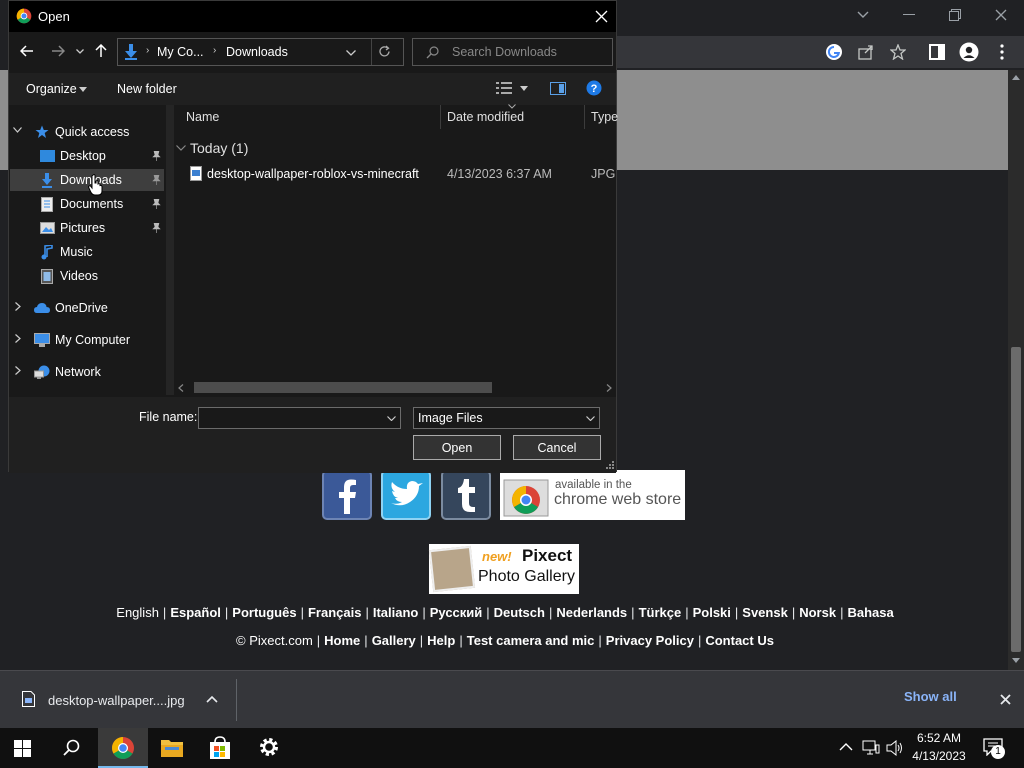  Describe the element at coordinates (895, 748) in the screenshot. I see `volume-tray-icon` at that location.